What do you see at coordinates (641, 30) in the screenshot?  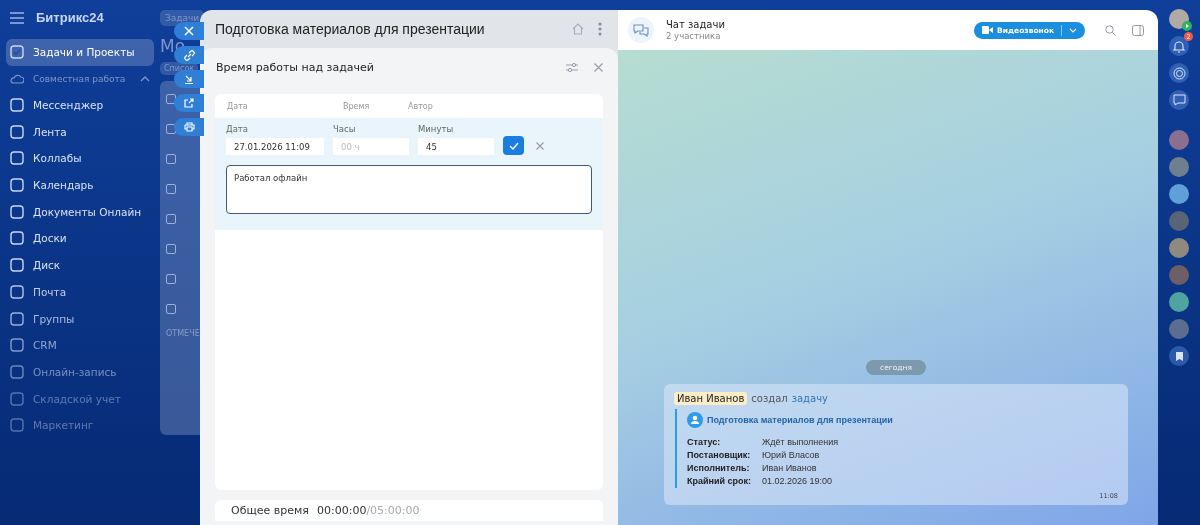 I see `chat-bubbles-icon` at bounding box center [641, 30].